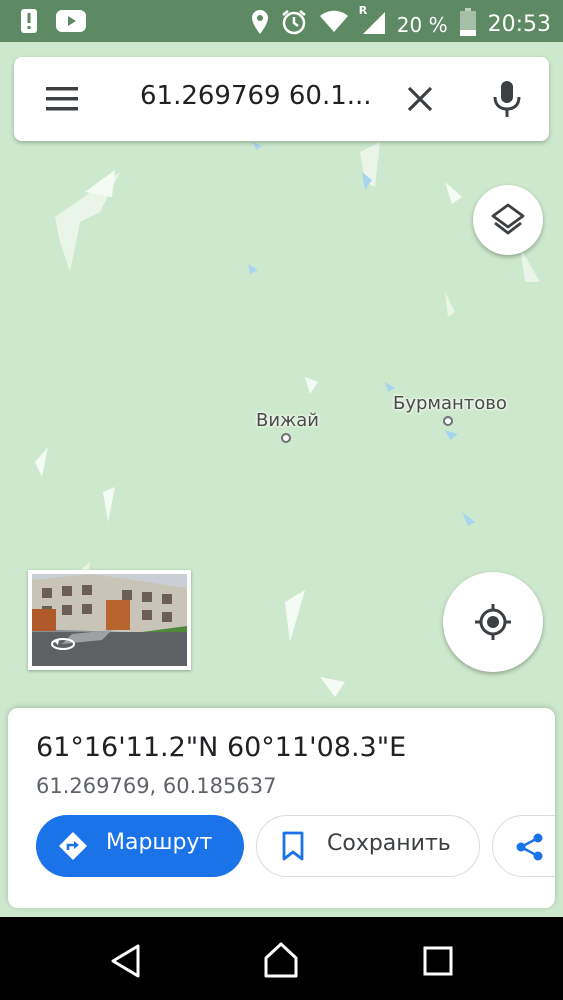 The width and height of the screenshot is (563, 1000). What do you see at coordinates (281, 962) in the screenshot?
I see `home-icon` at bounding box center [281, 962].